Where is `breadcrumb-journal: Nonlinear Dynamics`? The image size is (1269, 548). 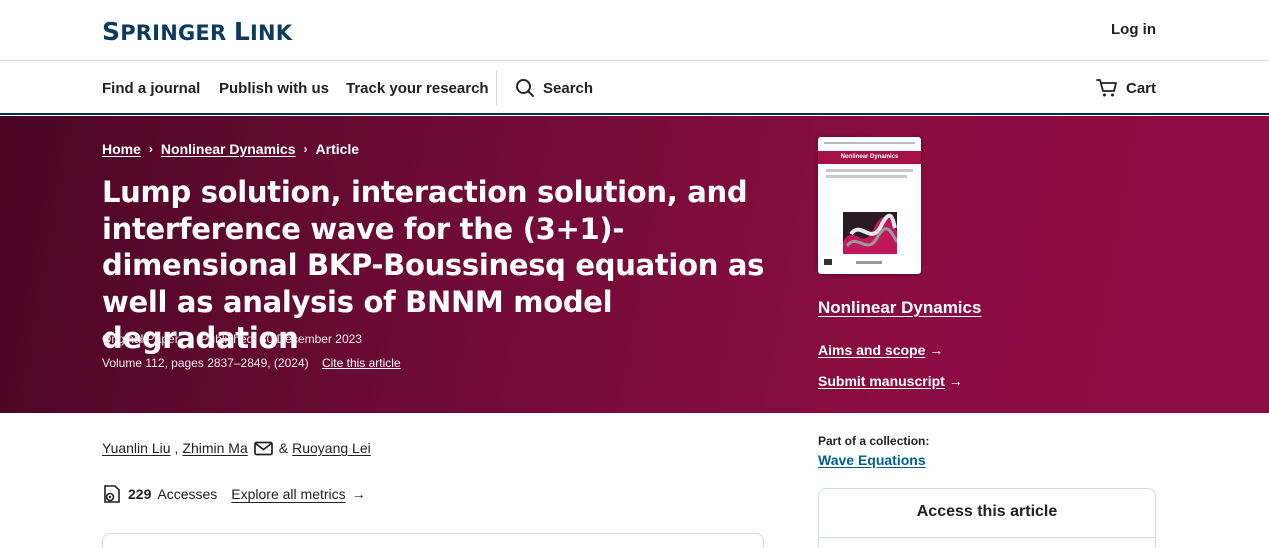 breadcrumb-journal: Nonlinear Dynamics is located at coordinates (228, 149).